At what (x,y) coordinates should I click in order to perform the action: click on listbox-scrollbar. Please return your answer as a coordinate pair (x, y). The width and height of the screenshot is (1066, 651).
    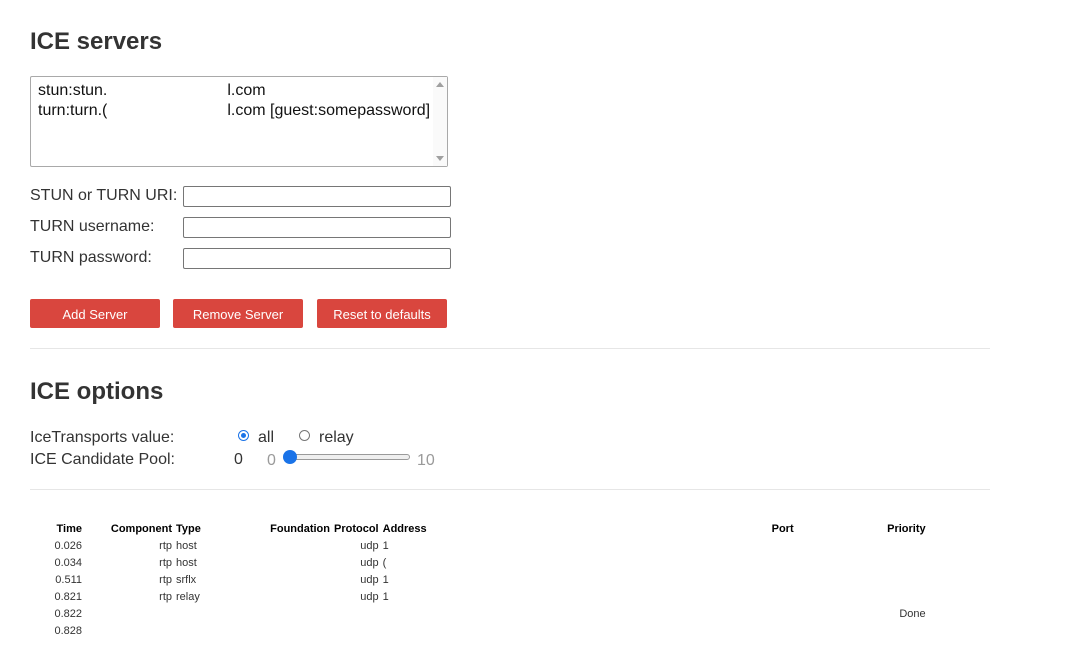
    Looking at the image, I should click on (440, 121).